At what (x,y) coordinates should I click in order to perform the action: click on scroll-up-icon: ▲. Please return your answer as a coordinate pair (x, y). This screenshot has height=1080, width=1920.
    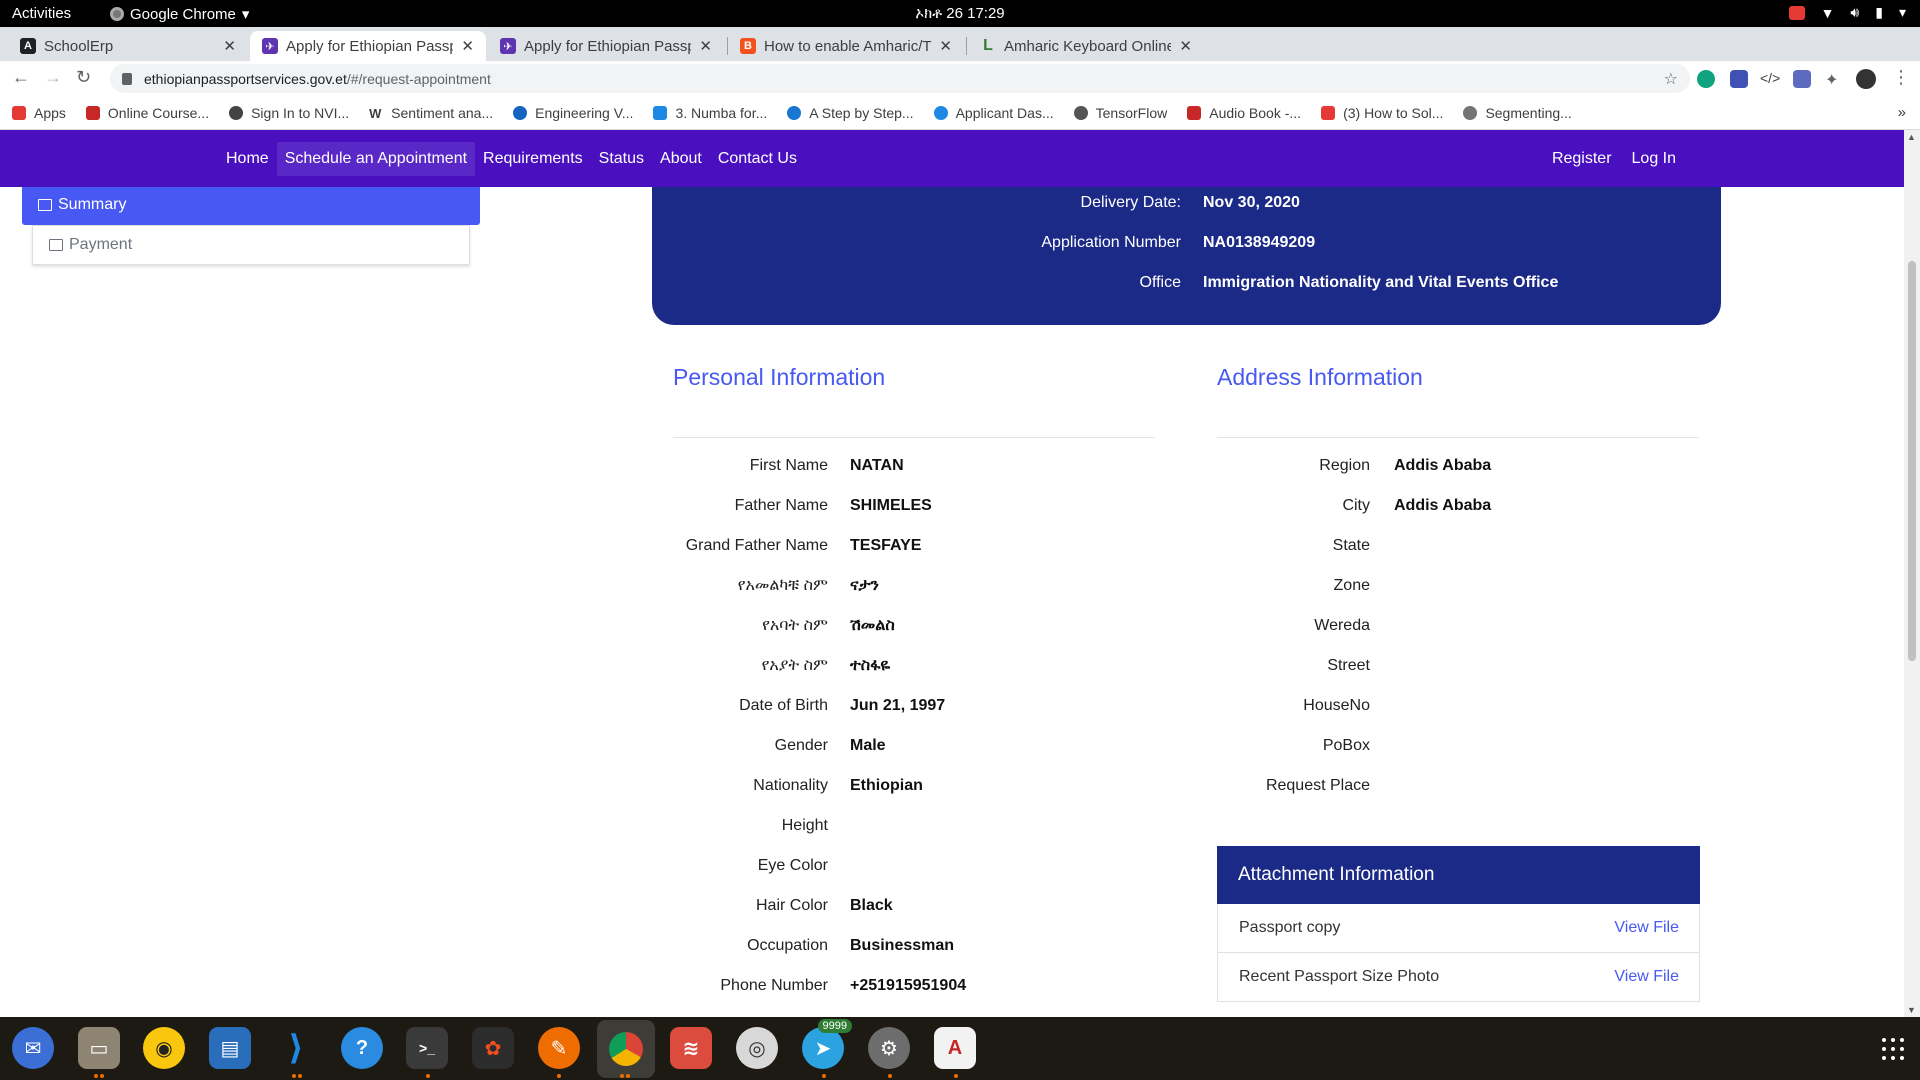
    Looking at the image, I should click on (1911, 137).